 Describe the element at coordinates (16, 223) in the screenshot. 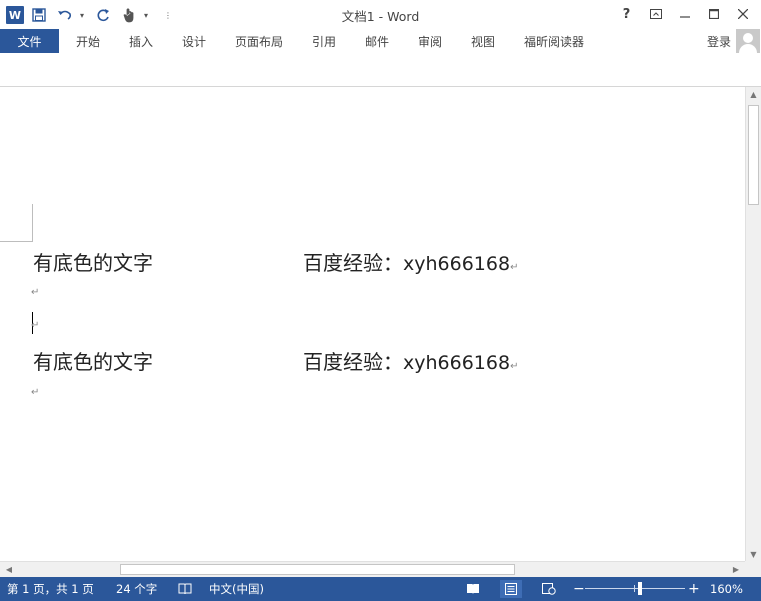

I see `page-margin-corner-mark` at that location.